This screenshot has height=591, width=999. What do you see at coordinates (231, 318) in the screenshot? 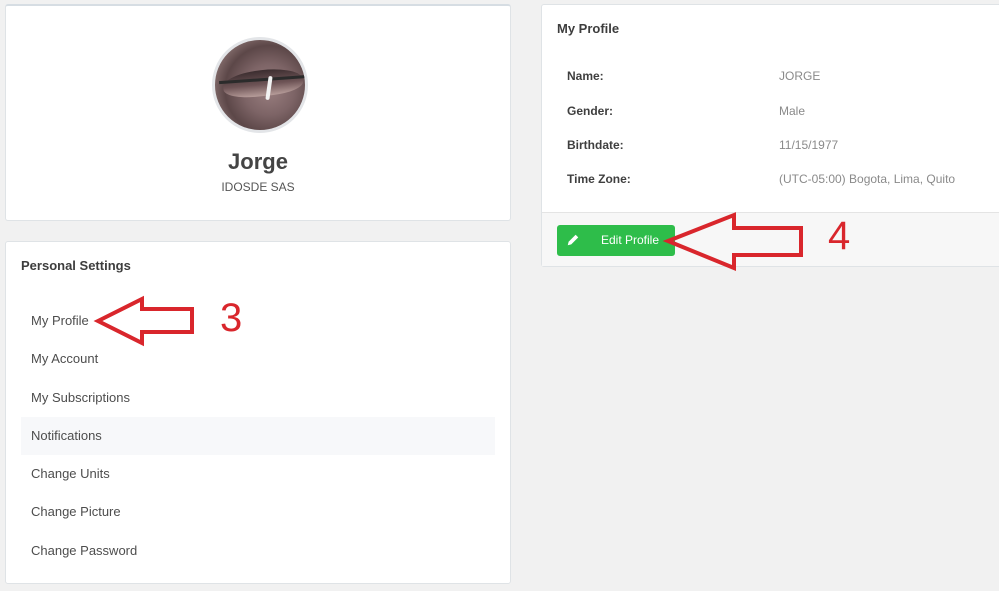
I see `annotation-number-3: 3` at bounding box center [231, 318].